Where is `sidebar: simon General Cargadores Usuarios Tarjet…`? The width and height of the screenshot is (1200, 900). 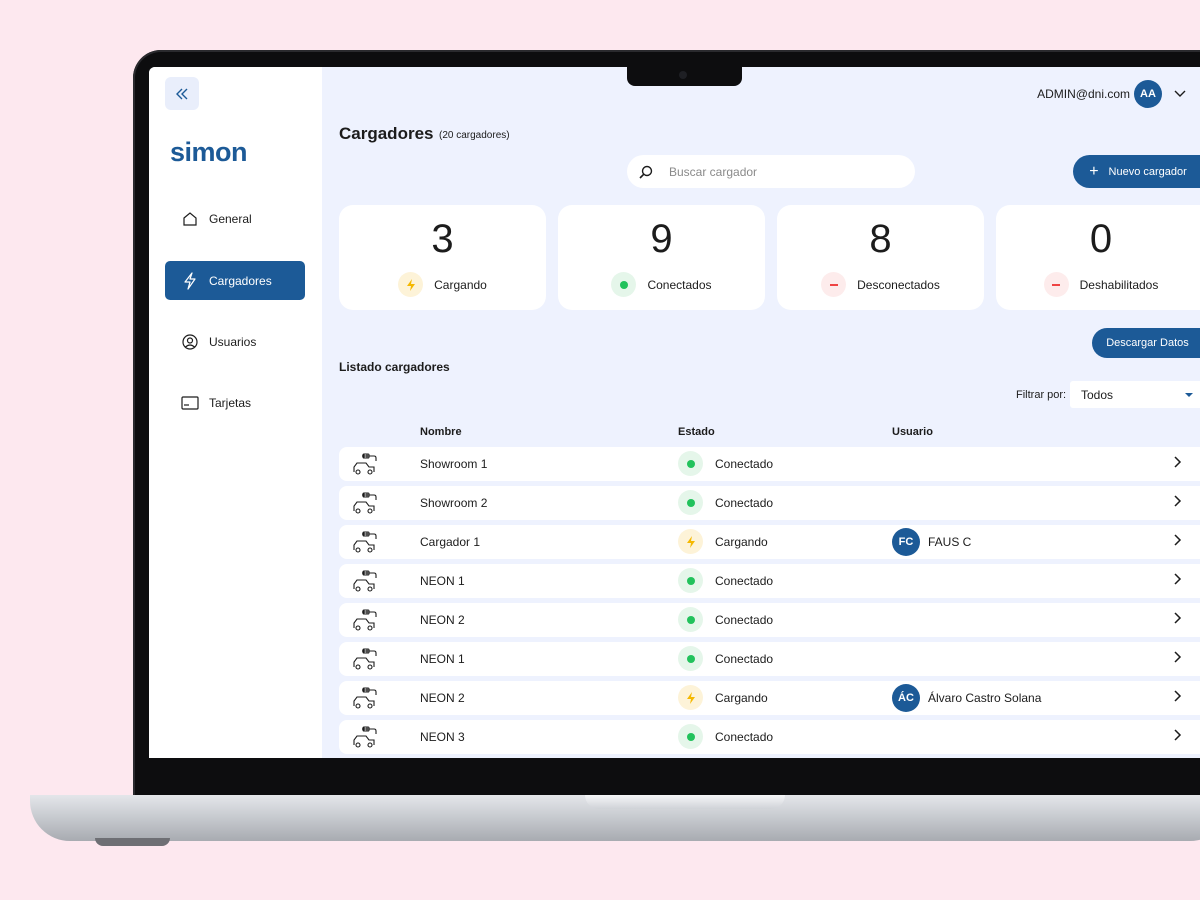
sidebar: simon General Cargadores Usuarios Tarjet… is located at coordinates (235, 412).